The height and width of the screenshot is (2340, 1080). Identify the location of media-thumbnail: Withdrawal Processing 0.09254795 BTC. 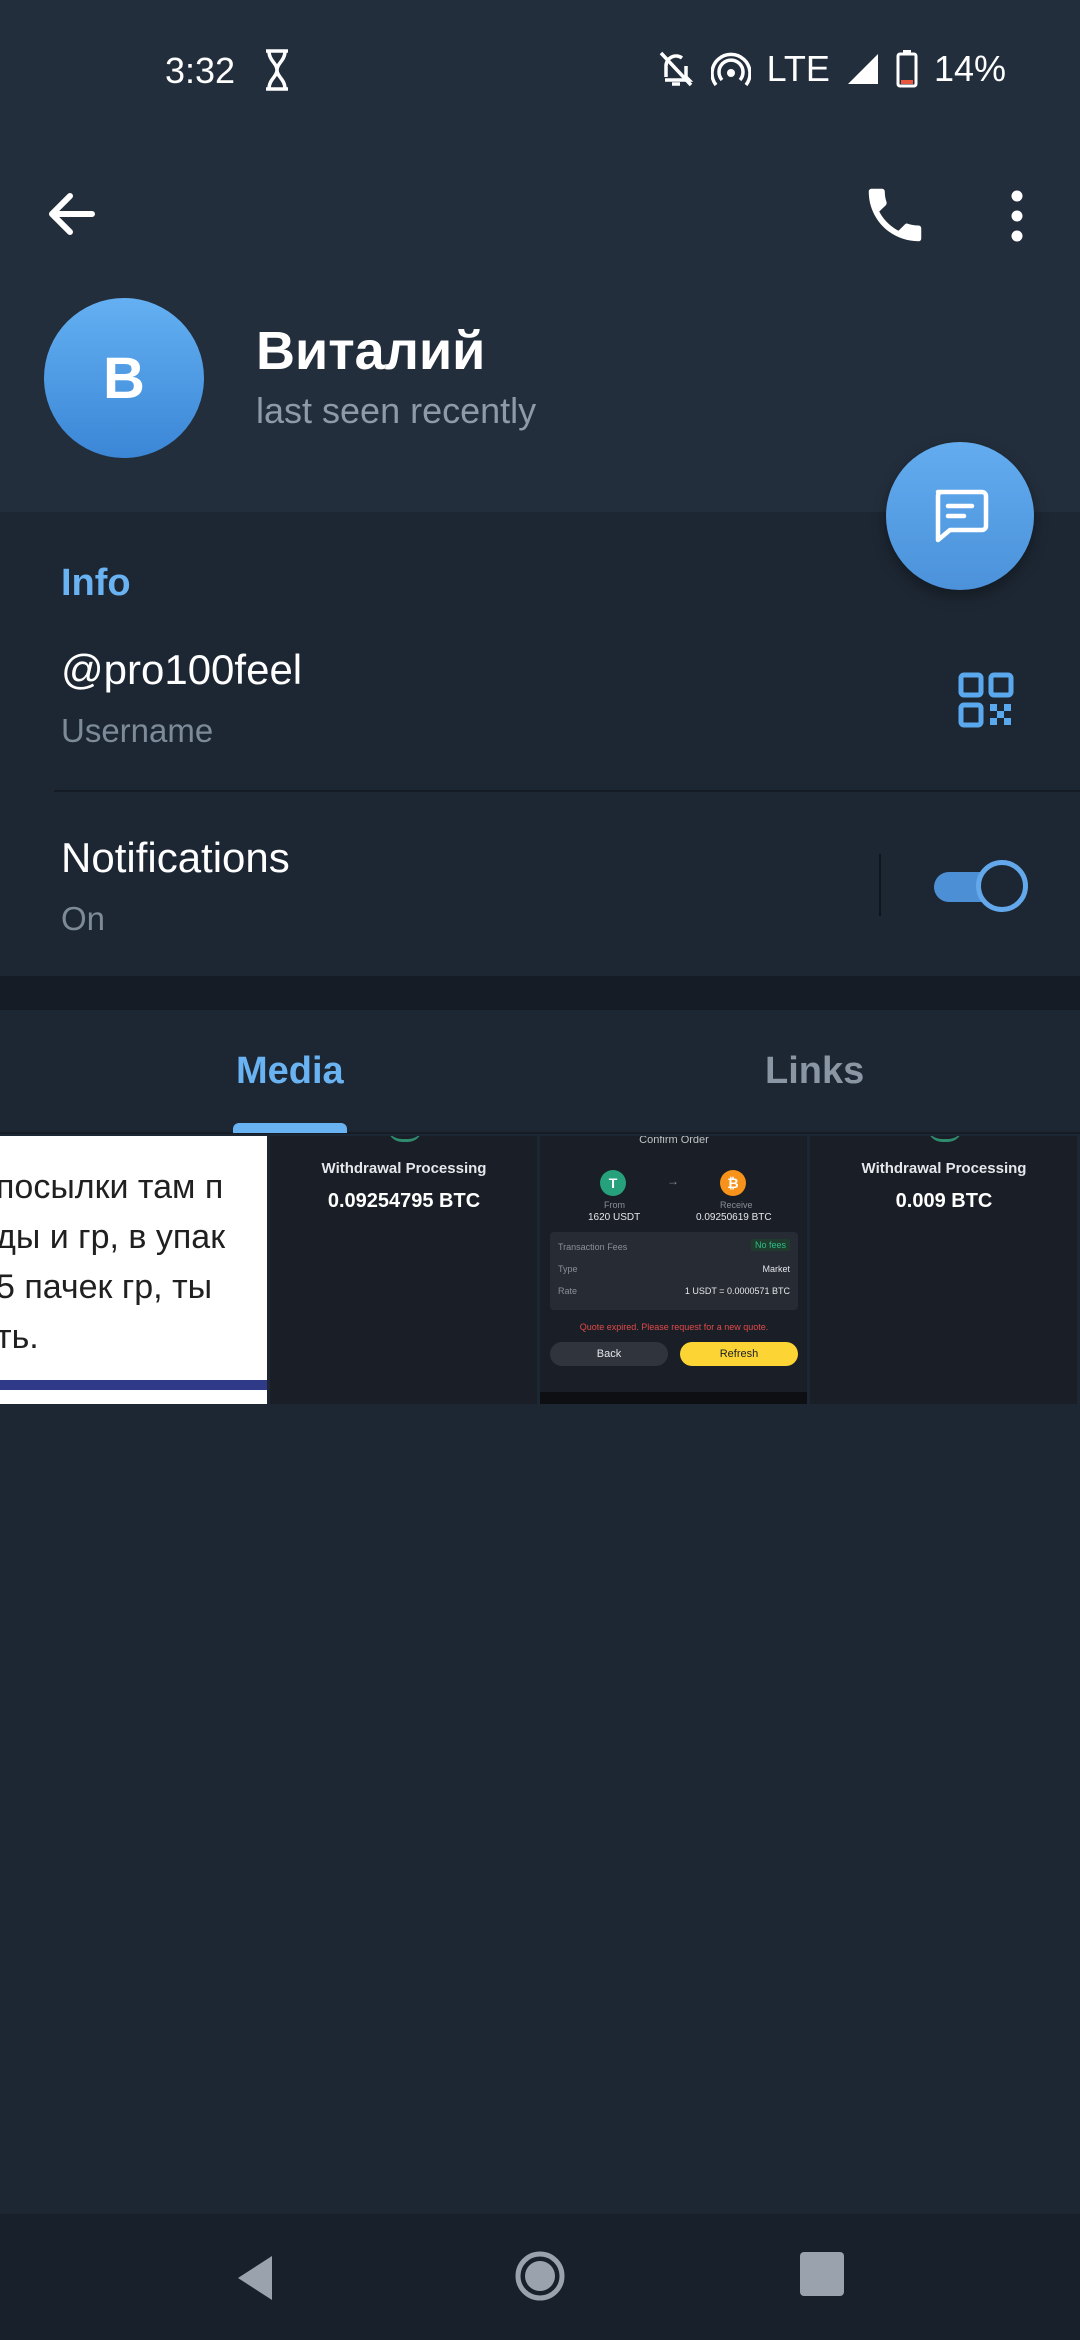
(403, 1270).